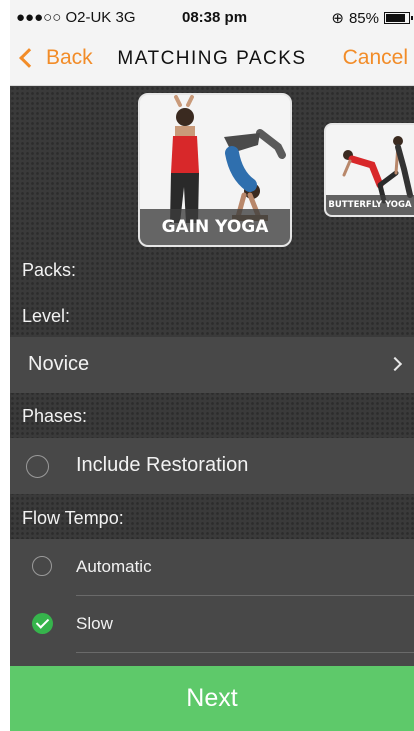  I want to click on flow-tempo-label: Flow Tempo:, so click(73, 518).